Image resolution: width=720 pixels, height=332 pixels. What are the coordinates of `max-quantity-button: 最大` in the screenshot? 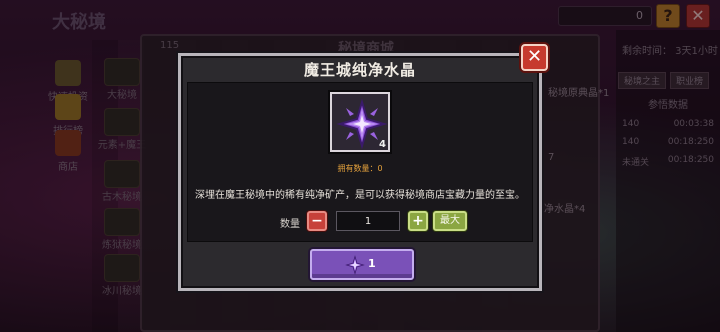 It's located at (450, 221).